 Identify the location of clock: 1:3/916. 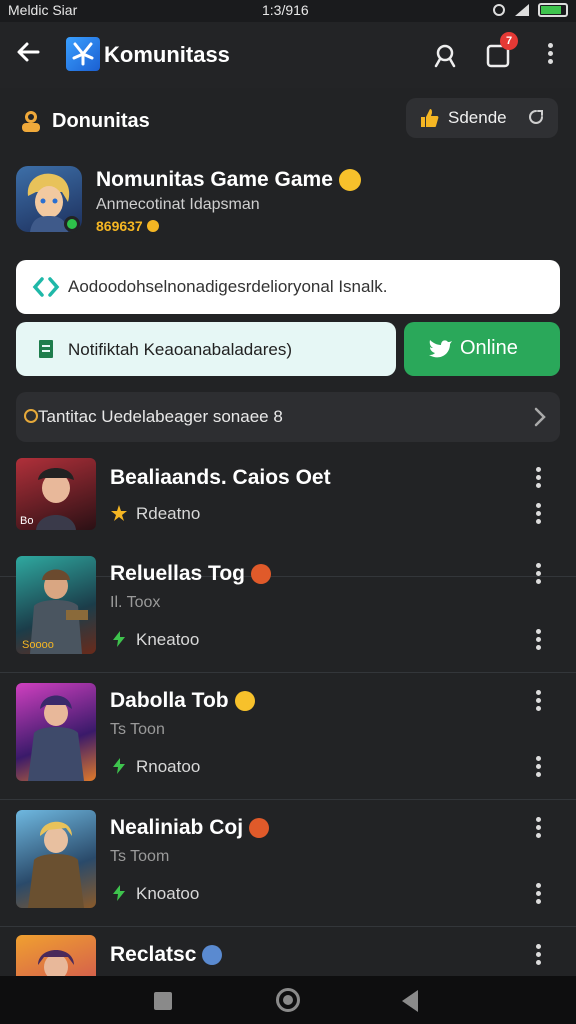
(285, 10).